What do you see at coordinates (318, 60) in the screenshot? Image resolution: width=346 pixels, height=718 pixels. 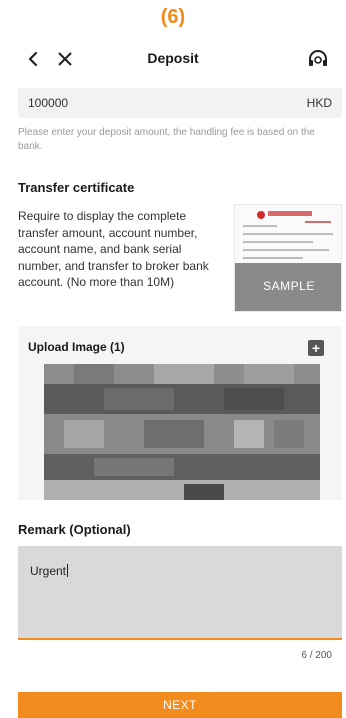 I see `headset-icon` at bounding box center [318, 60].